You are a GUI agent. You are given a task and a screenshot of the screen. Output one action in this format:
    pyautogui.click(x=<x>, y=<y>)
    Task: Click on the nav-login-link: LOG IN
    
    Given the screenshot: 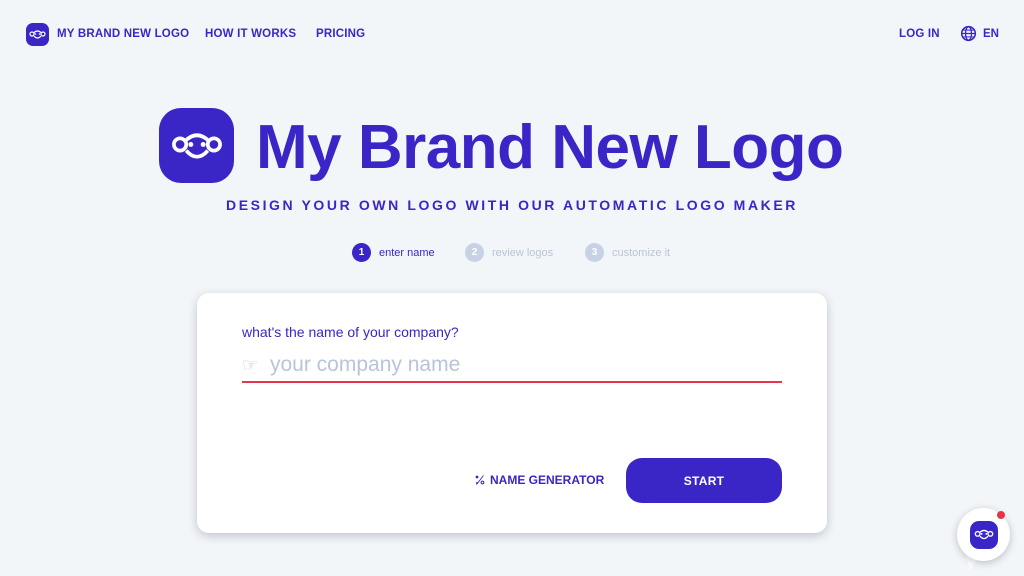 What is the action you would take?
    pyautogui.click(x=919, y=34)
    